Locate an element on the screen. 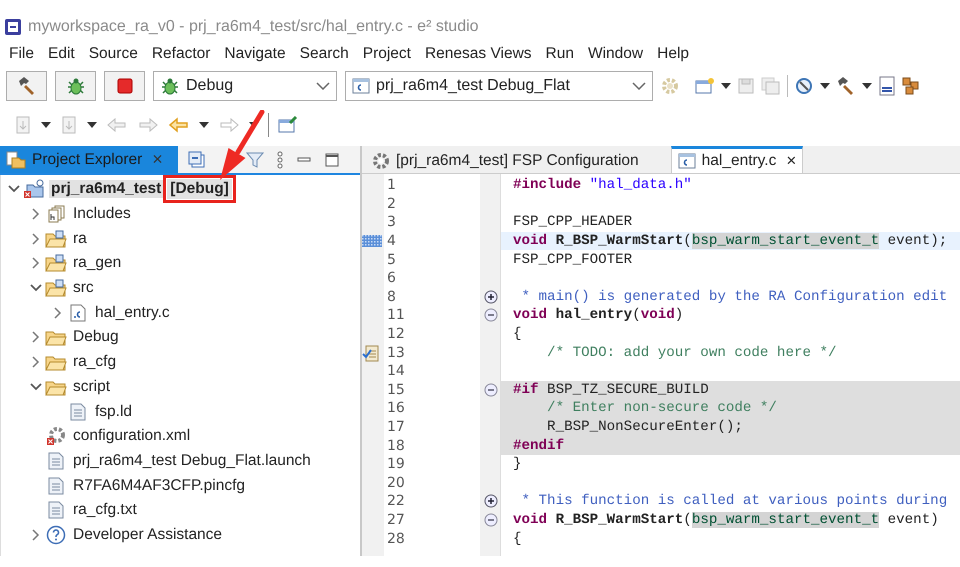 This screenshot has height=567, width=960. menu-item: Refactor is located at coordinates (181, 54).